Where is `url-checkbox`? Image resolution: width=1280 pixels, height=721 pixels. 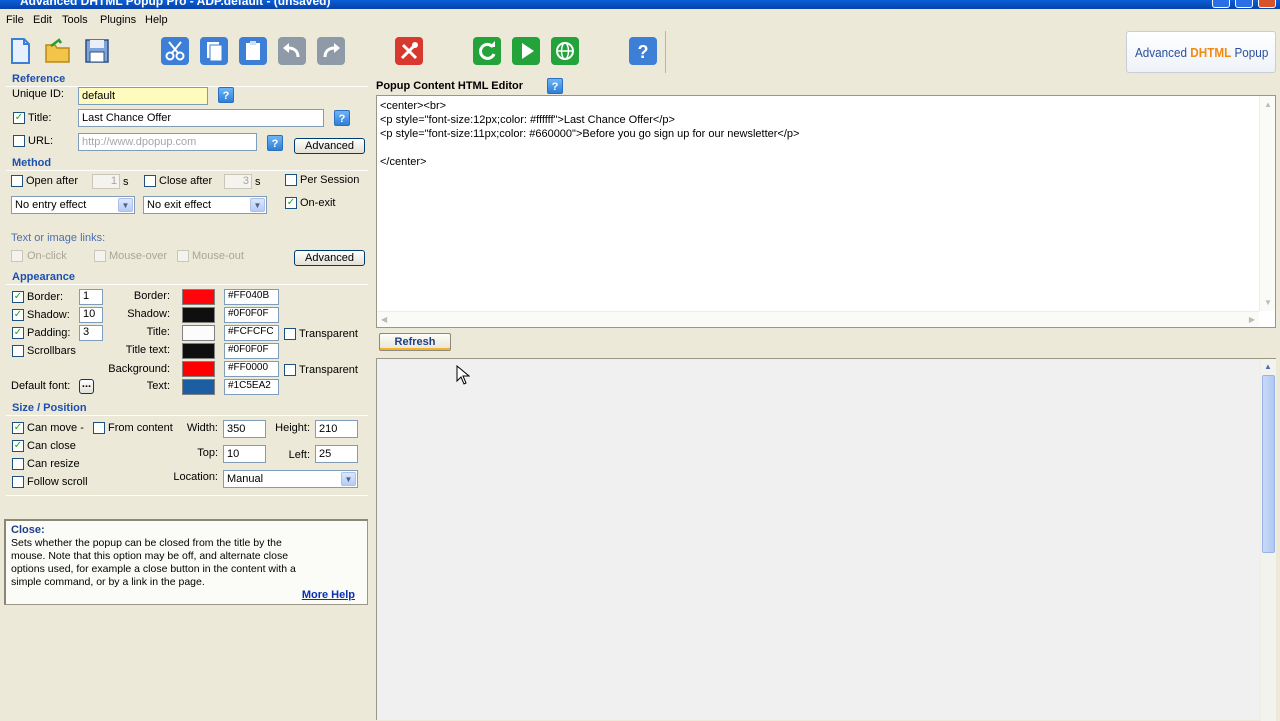
url-checkbox is located at coordinates (19, 141).